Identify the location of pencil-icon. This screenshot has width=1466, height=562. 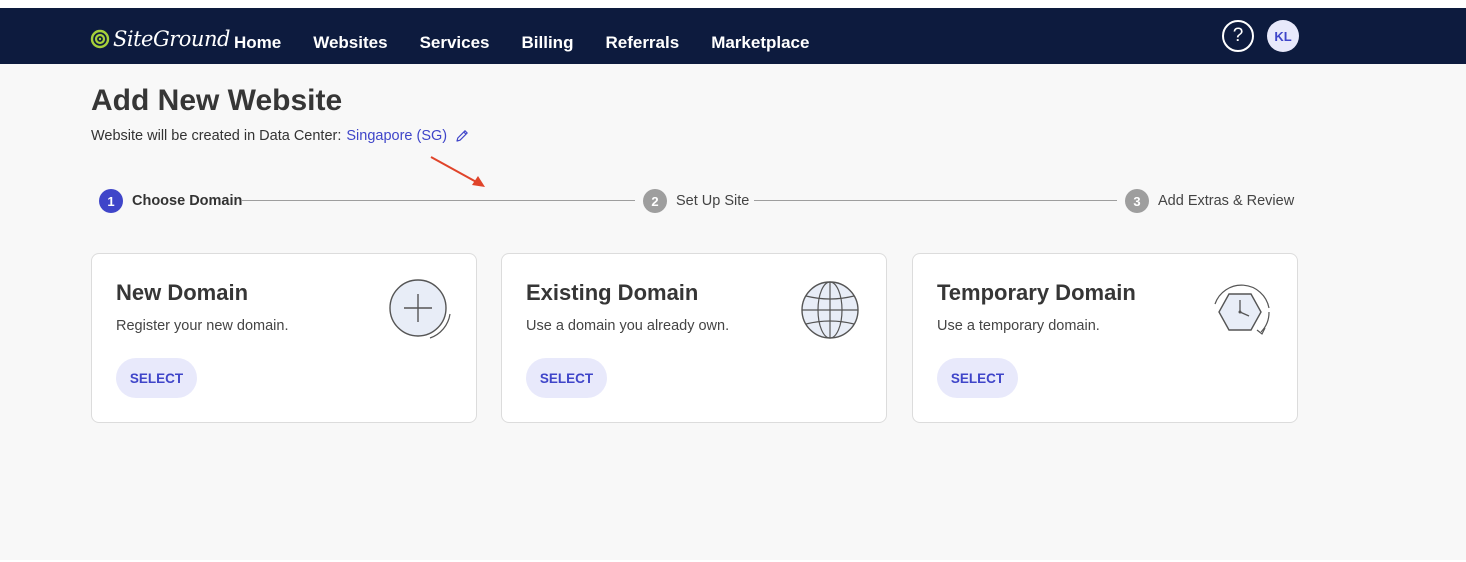
(462, 136).